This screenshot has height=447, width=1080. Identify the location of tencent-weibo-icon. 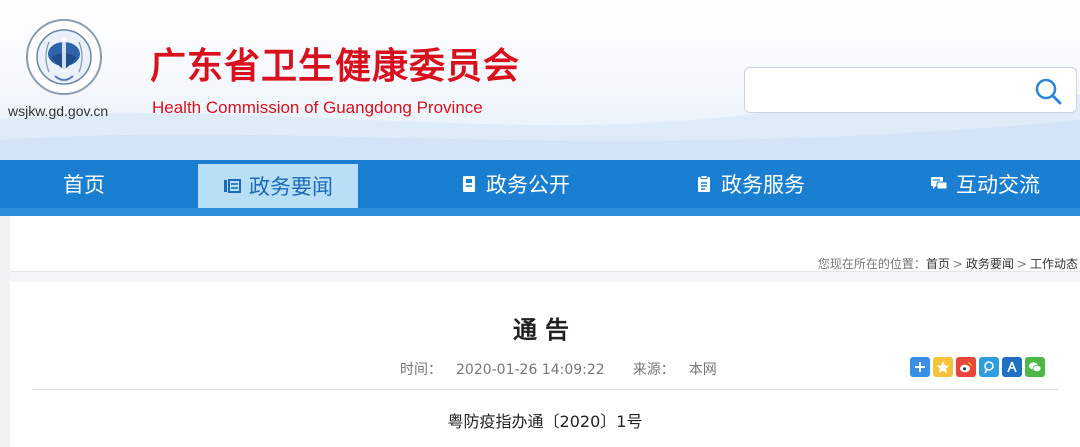
(989, 367).